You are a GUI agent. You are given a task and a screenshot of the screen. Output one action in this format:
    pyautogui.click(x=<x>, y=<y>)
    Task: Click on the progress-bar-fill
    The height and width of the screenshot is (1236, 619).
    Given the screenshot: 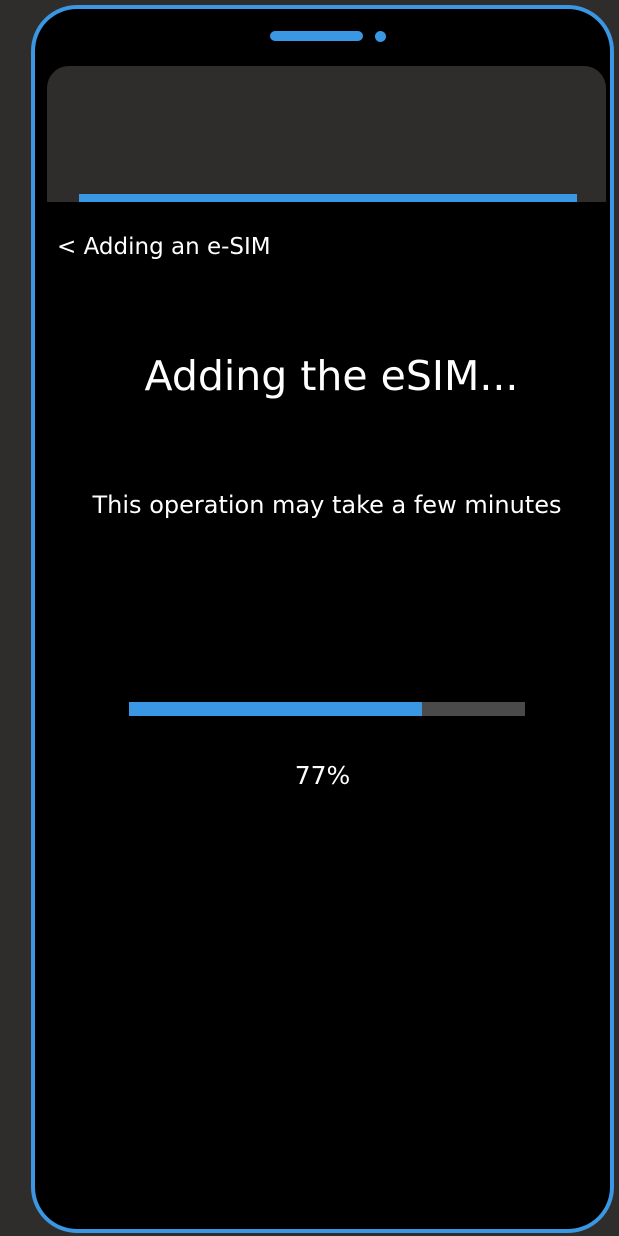 What is the action you would take?
    pyautogui.click(x=276, y=709)
    